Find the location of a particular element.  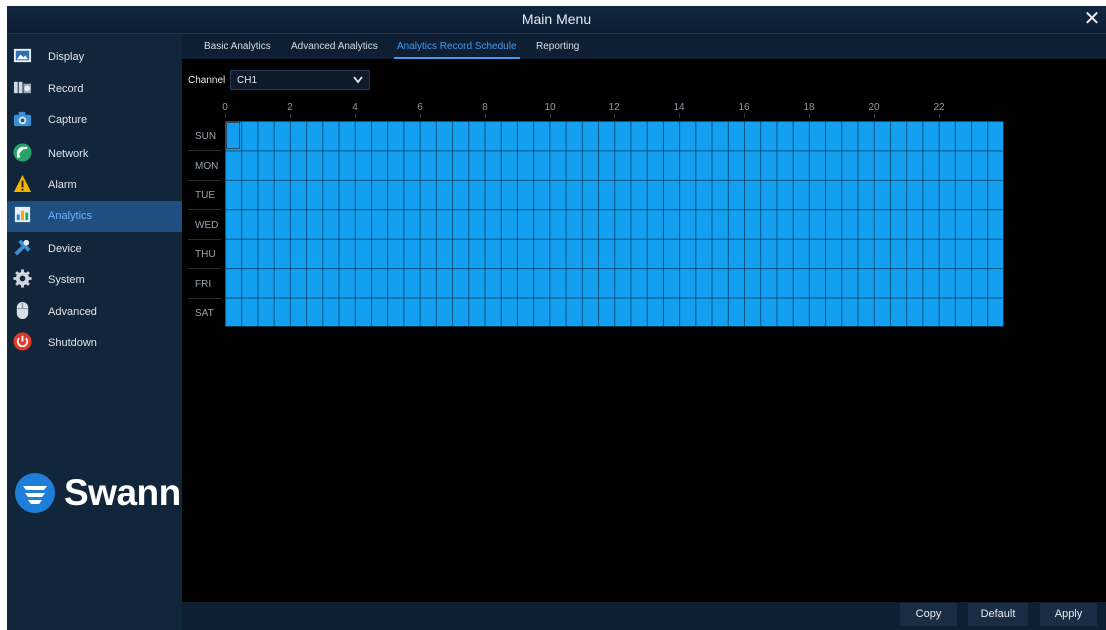

day-label-sun: SUN is located at coordinates (206, 136).